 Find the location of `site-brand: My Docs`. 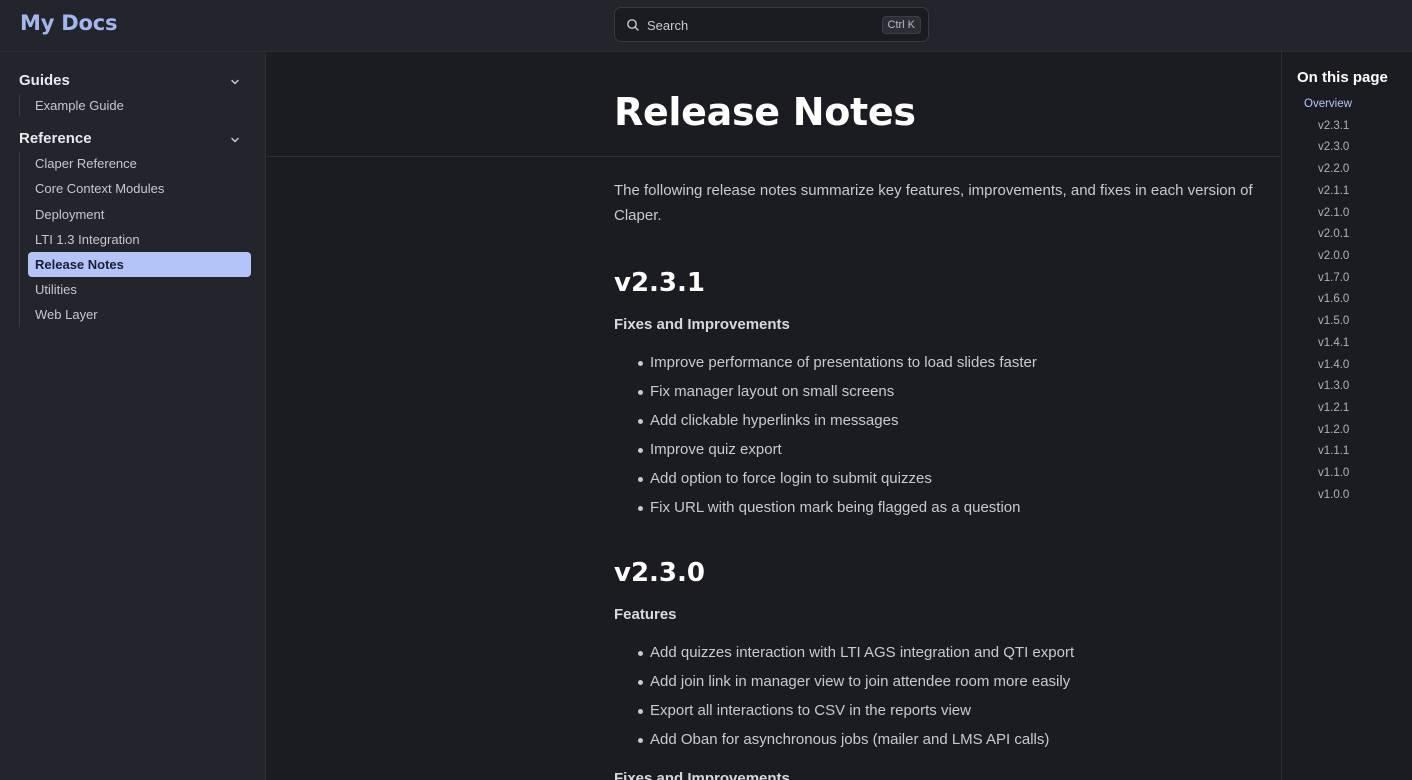

site-brand: My Docs is located at coordinates (69, 23).